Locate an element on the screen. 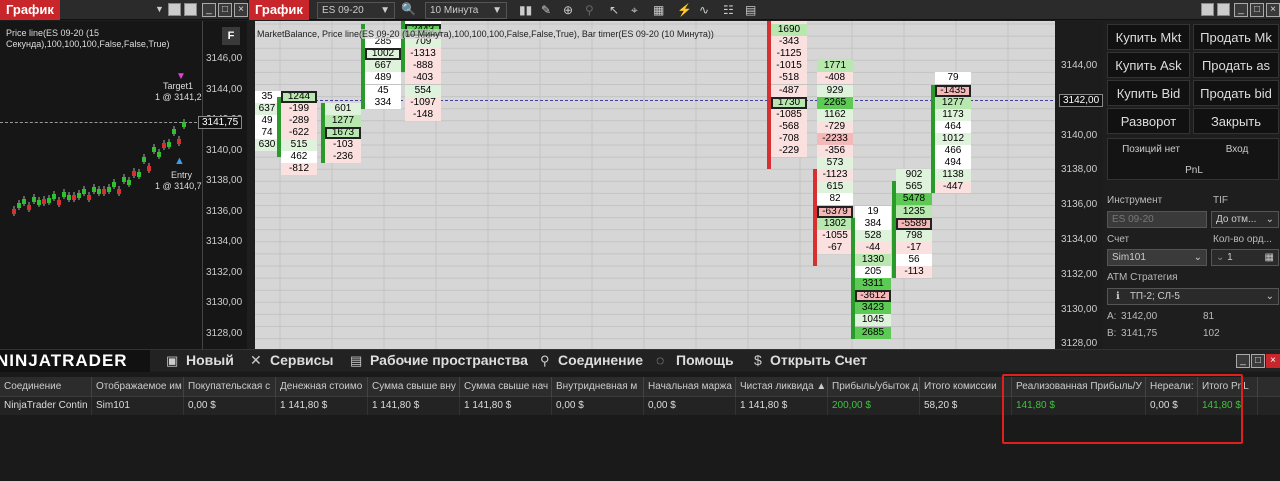  account-select: Sim101 ⌄ is located at coordinates (1157, 257).